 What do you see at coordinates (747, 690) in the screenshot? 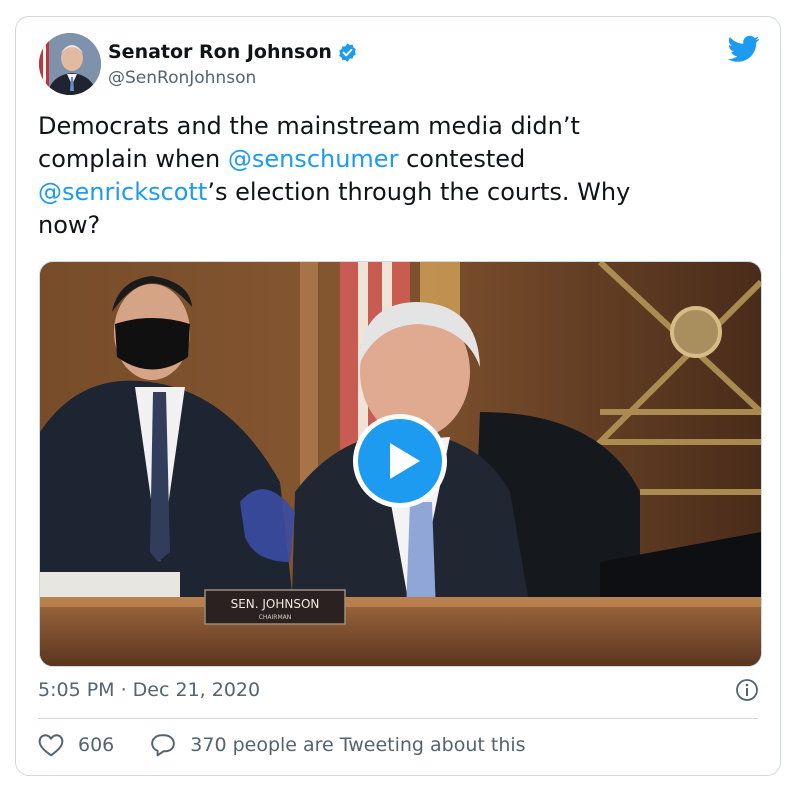
I see `info-icon` at bounding box center [747, 690].